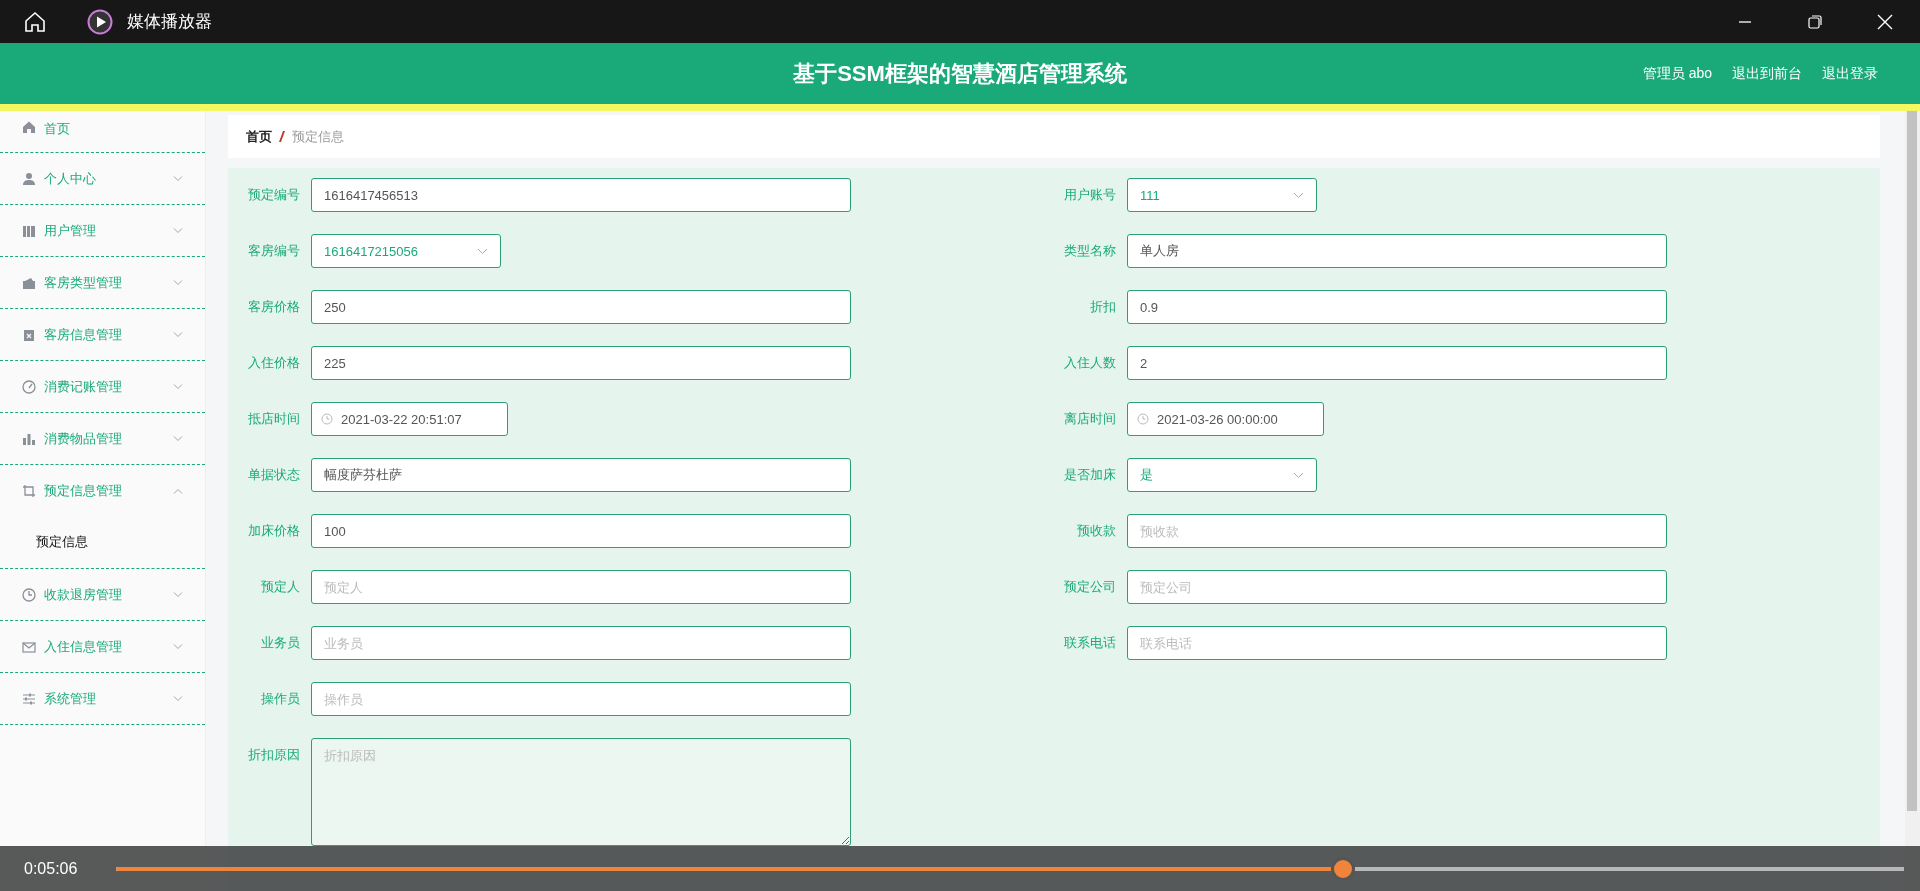  I want to click on bookshelf-icon, so click(29, 230).